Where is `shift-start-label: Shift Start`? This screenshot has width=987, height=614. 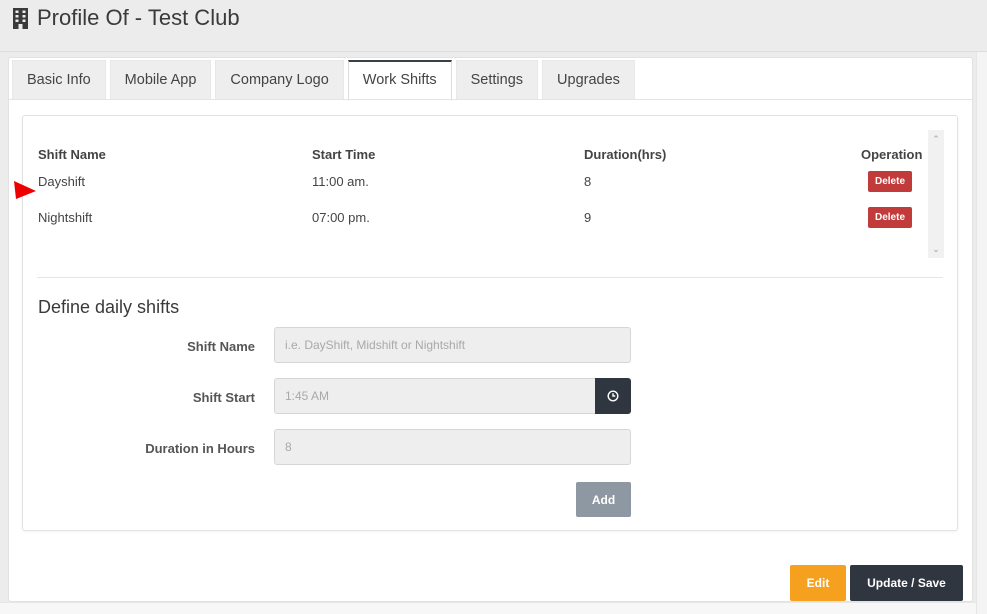 shift-start-label: Shift Start is located at coordinates (223, 397).